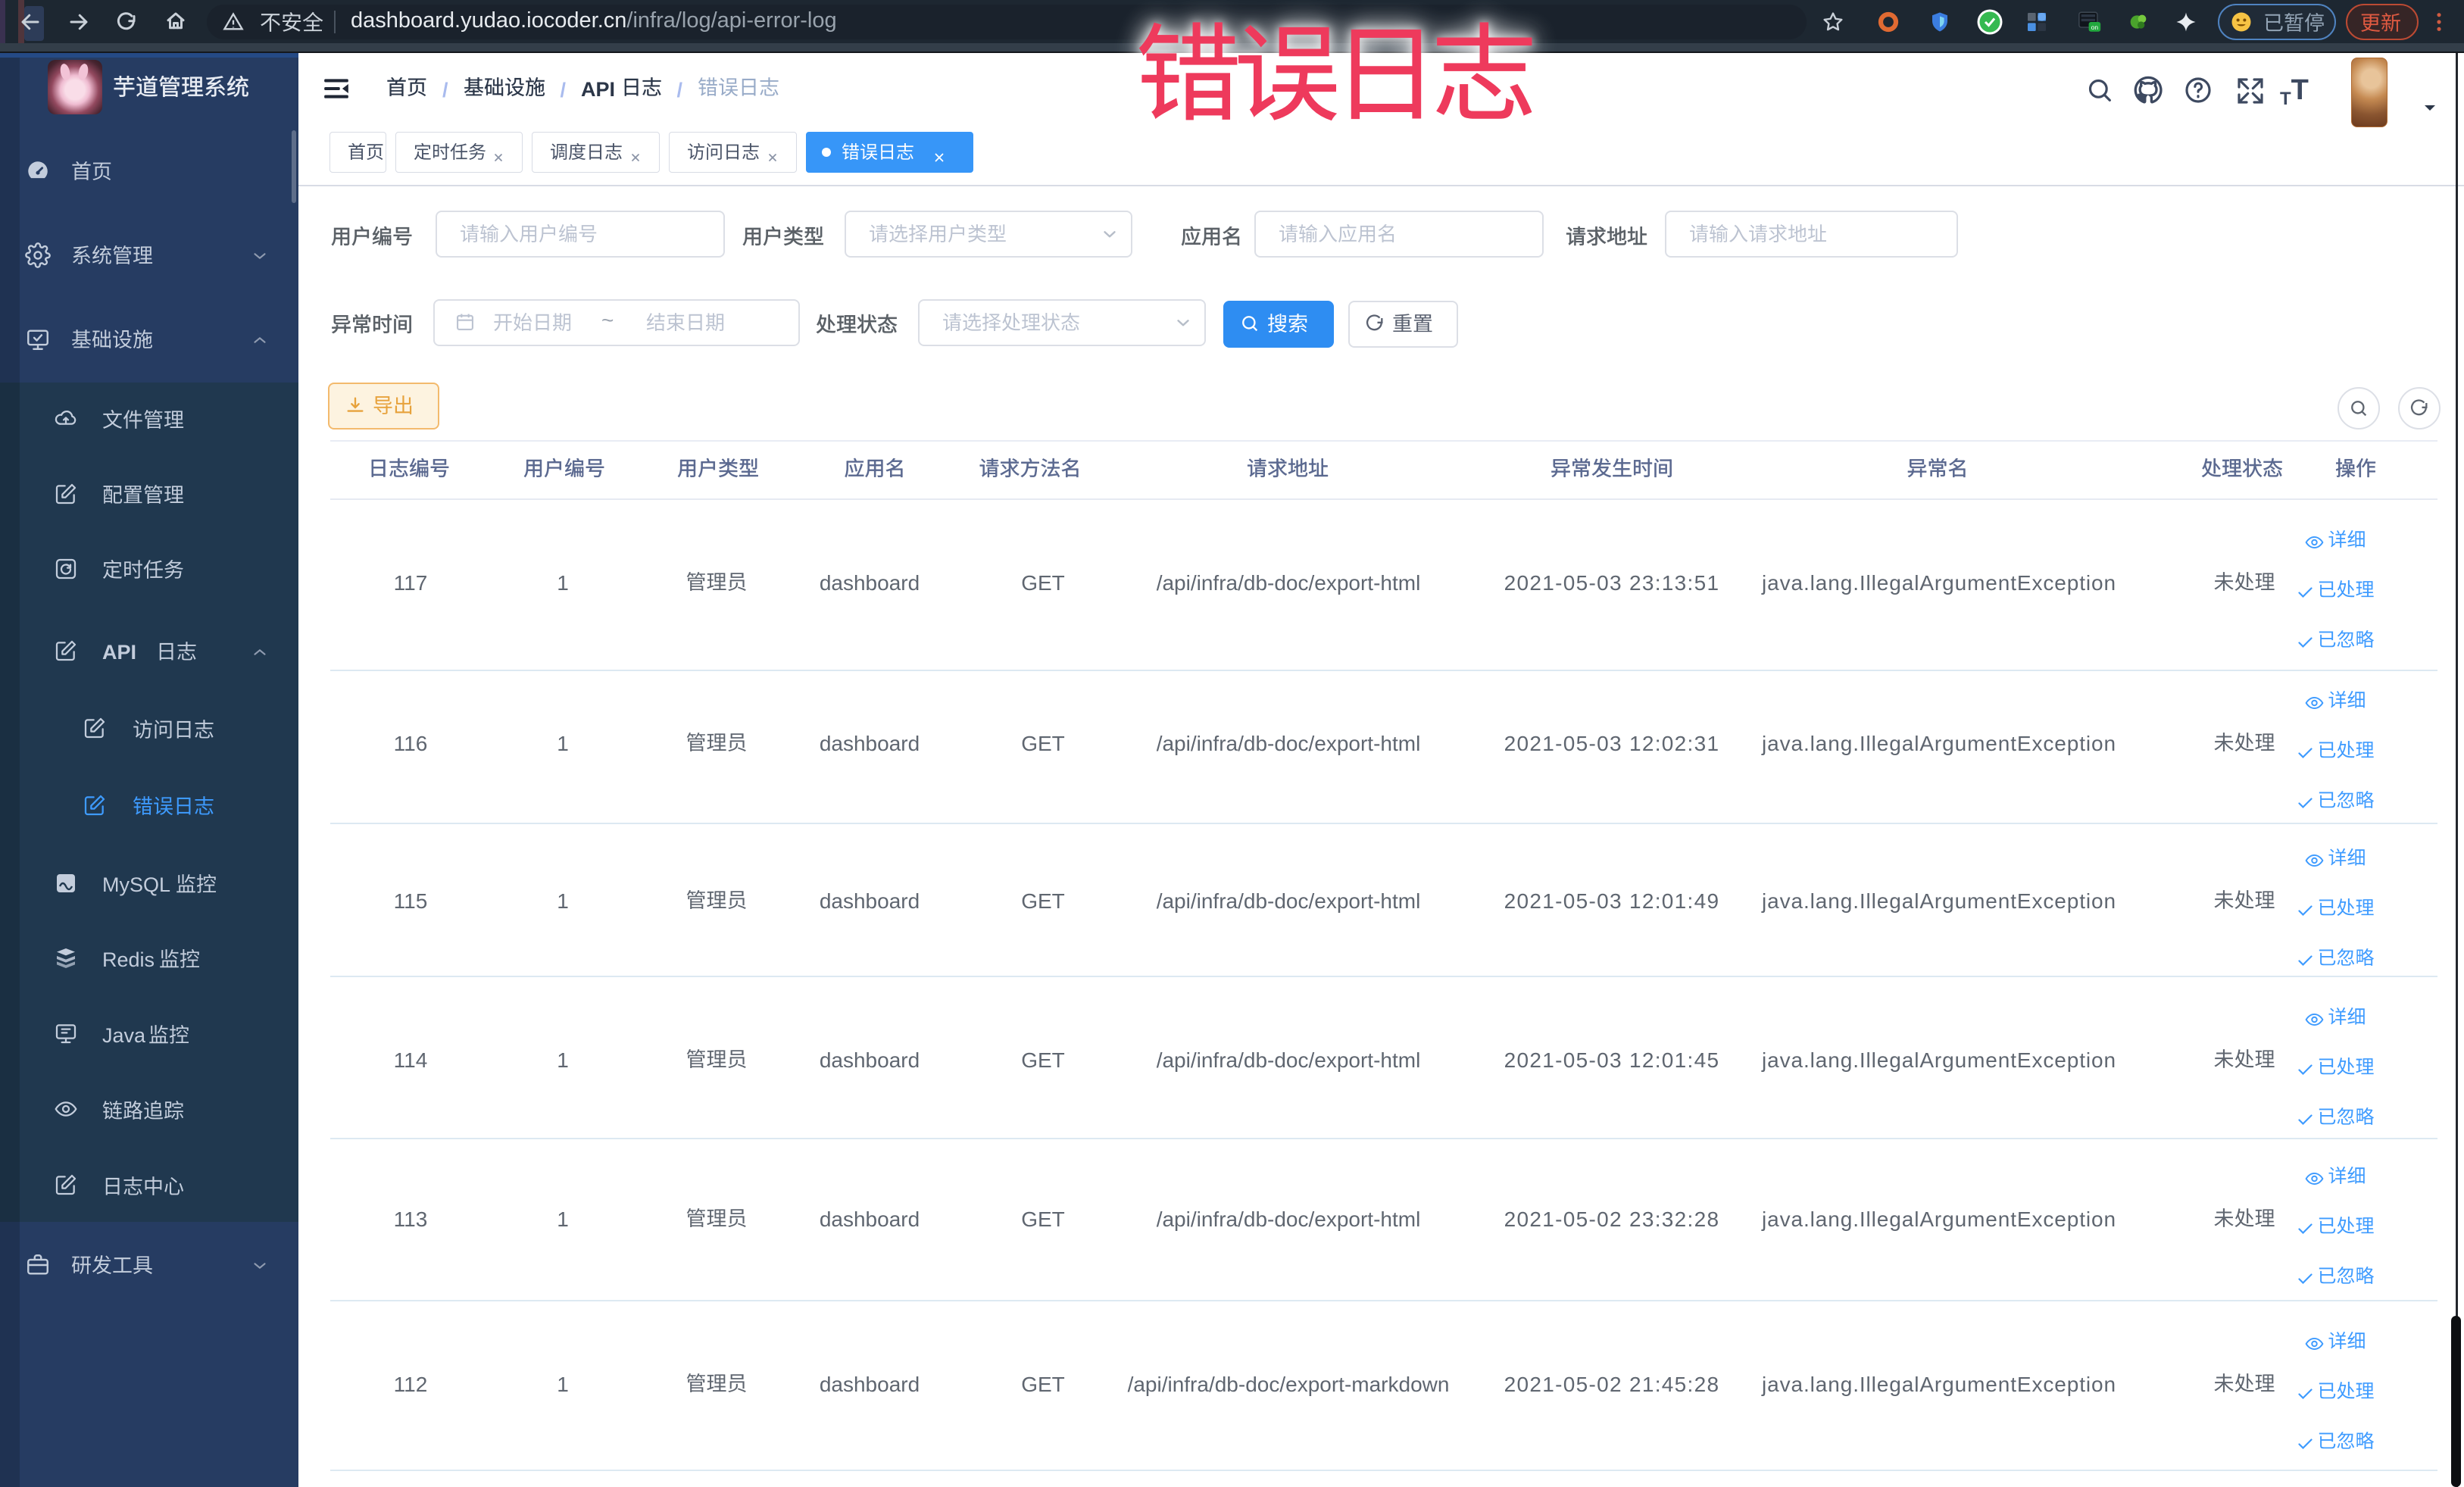 The image size is (2464, 1487). Describe the element at coordinates (2095, 27) in the screenshot. I see `svg-text: on` at that location.